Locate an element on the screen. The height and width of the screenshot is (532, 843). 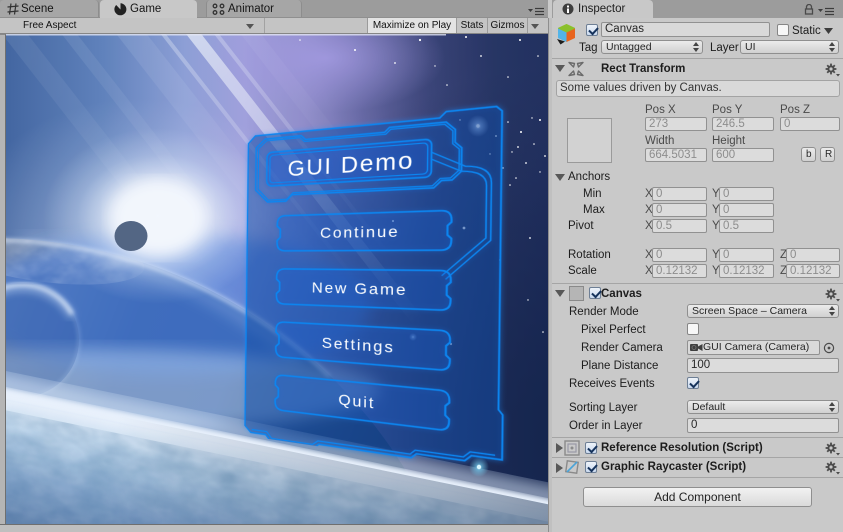
svg-text: Continue is located at coordinates (360, 232).